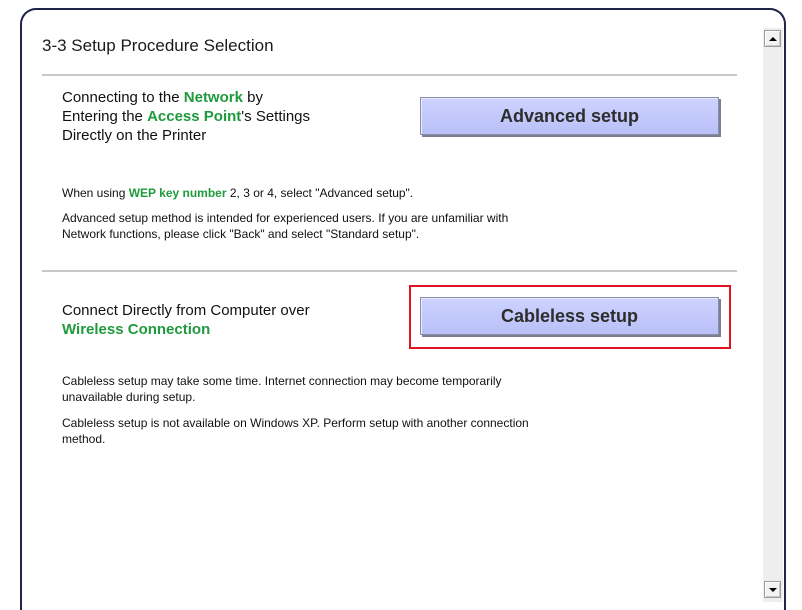 The width and height of the screenshot is (802, 610). I want to click on scroll-up-arrow-icon, so click(772, 38).